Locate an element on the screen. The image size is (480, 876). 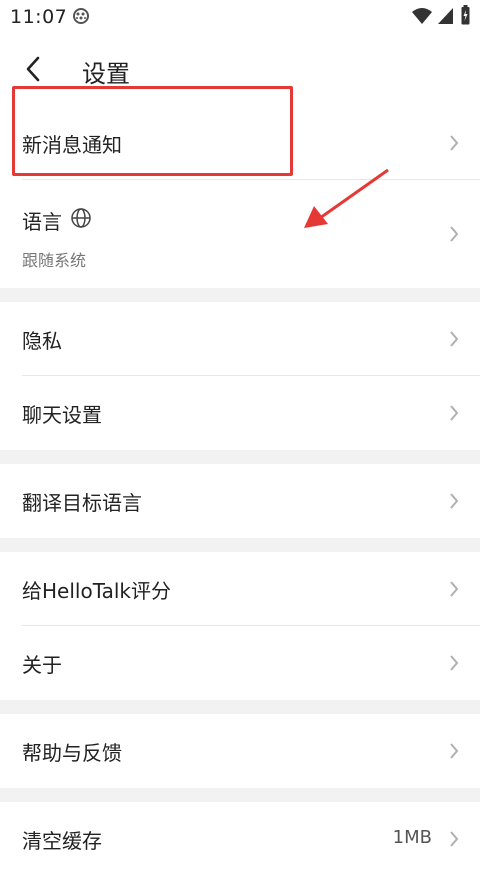
settings-item-label: 聊天设置 is located at coordinates (62, 415).